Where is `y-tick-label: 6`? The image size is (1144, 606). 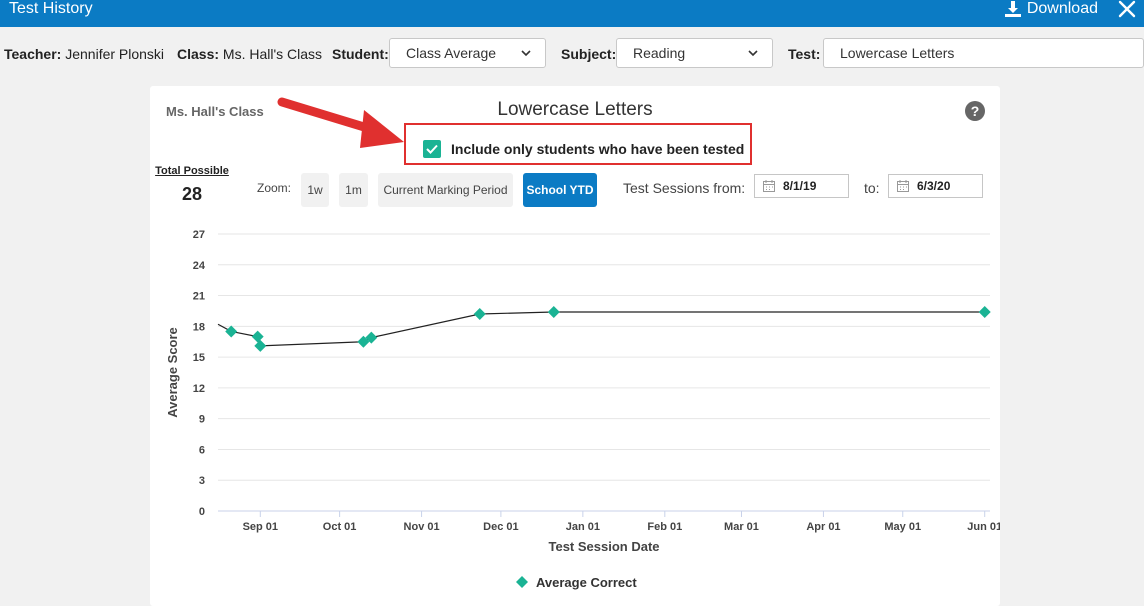
y-tick-label: 6 is located at coordinates (202, 450).